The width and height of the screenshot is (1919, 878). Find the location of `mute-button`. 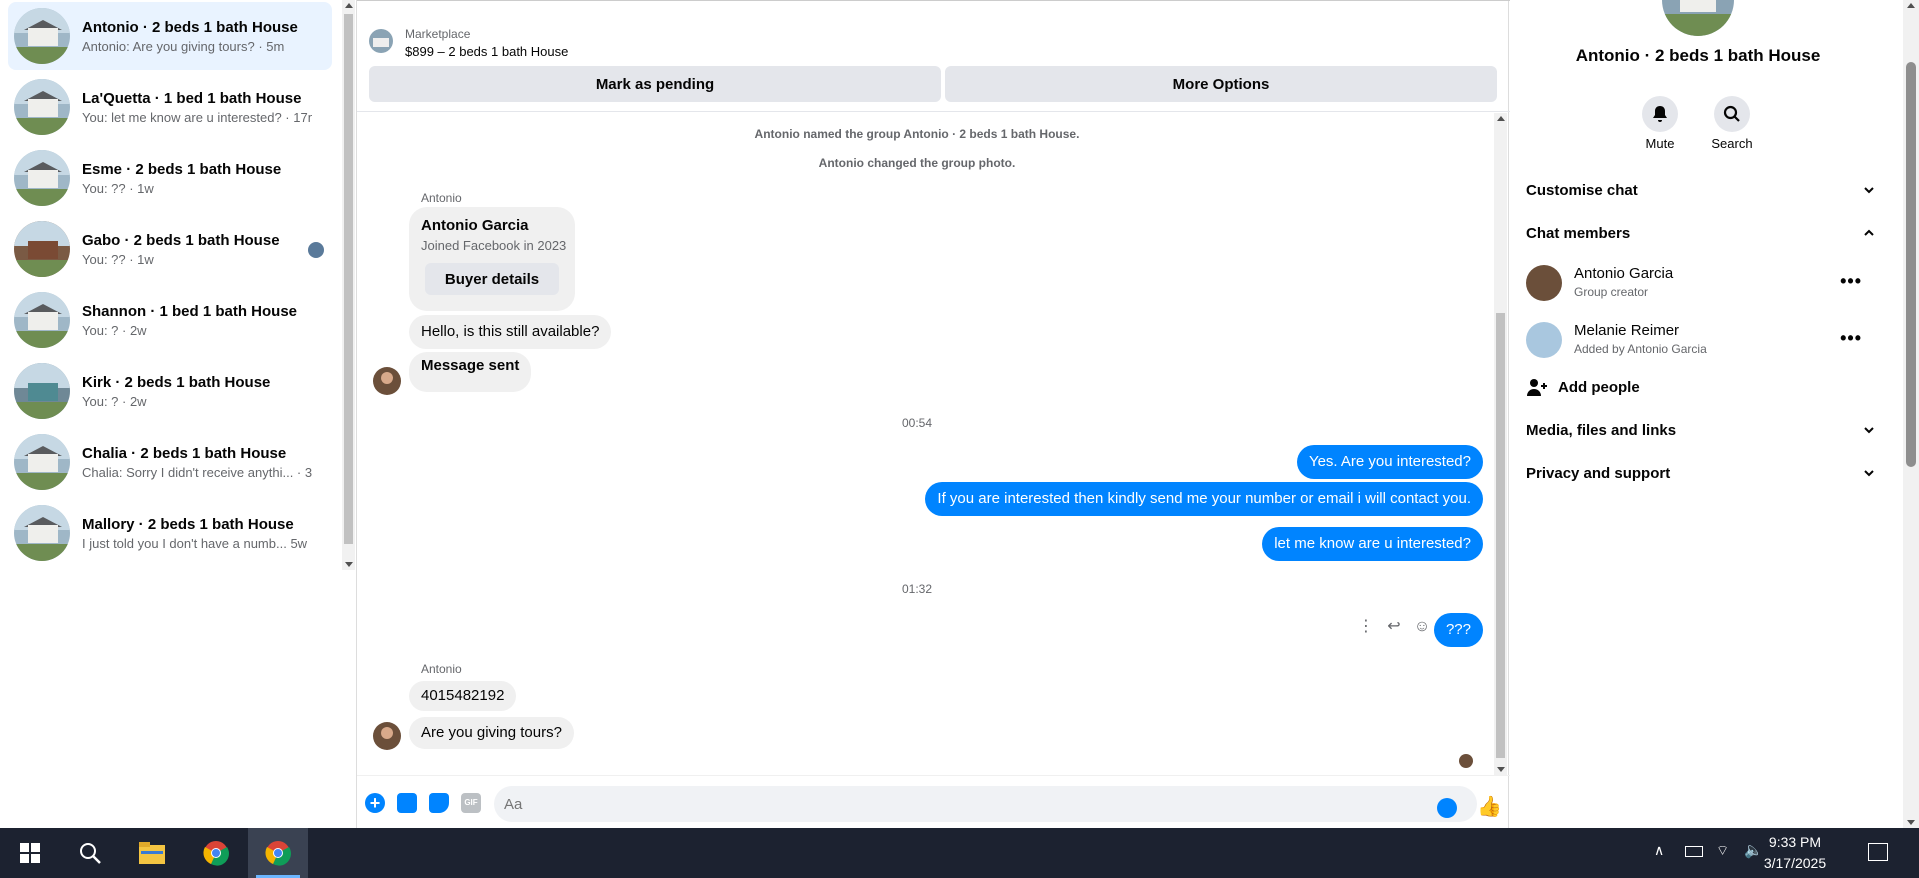

mute-button is located at coordinates (1660, 114).